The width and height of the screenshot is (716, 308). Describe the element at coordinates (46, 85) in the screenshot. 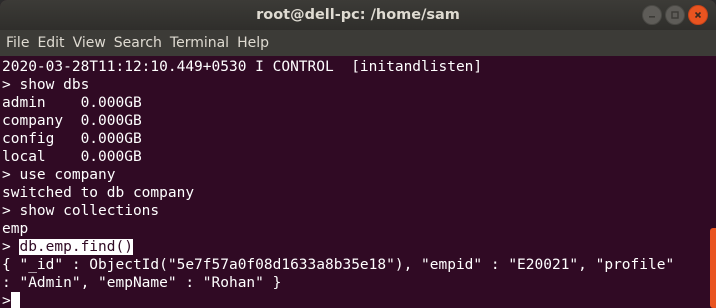

I see `terminal-line: > show dbs` at that location.